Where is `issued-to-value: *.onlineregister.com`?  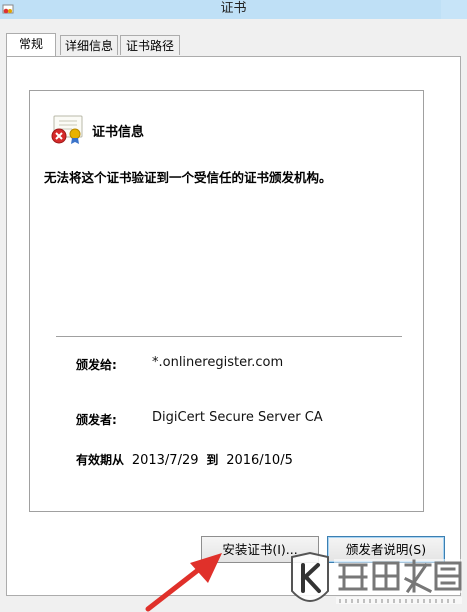 issued-to-value: *.onlineregister.com is located at coordinates (218, 362).